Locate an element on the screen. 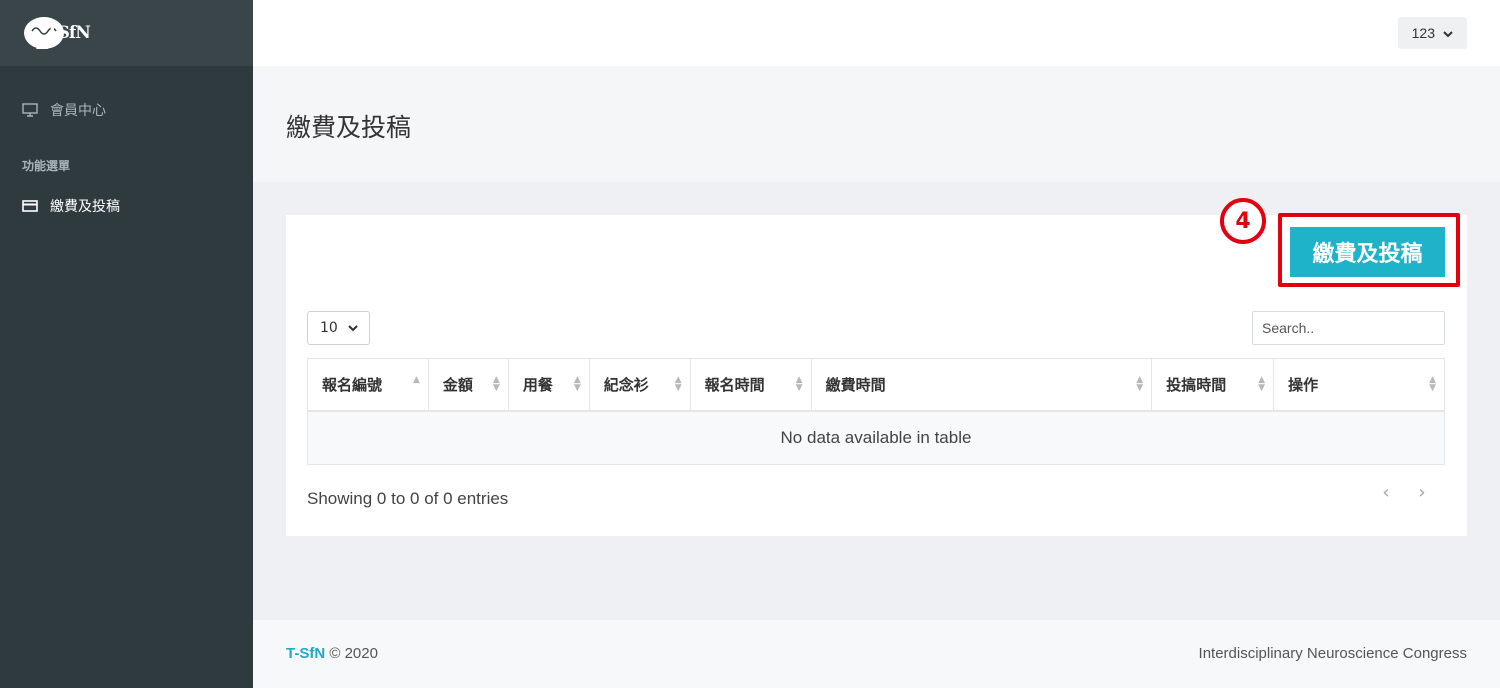 This screenshot has height=688, width=1500. column-header: 投搞時間 ▲ ▼ is located at coordinates (1213, 385).